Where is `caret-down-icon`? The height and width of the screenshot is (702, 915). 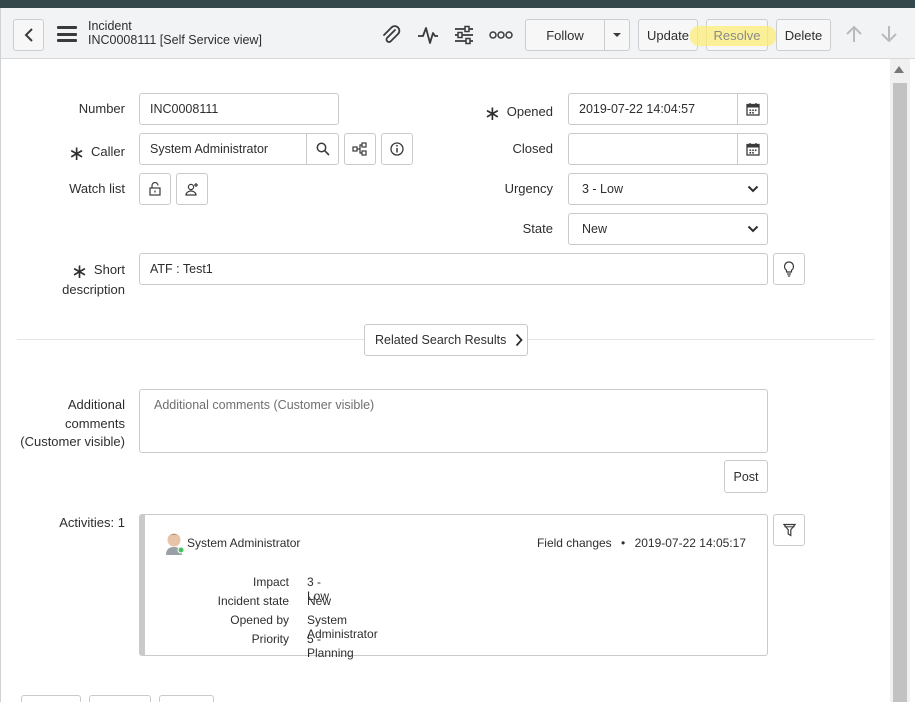 caret-down-icon is located at coordinates (617, 35).